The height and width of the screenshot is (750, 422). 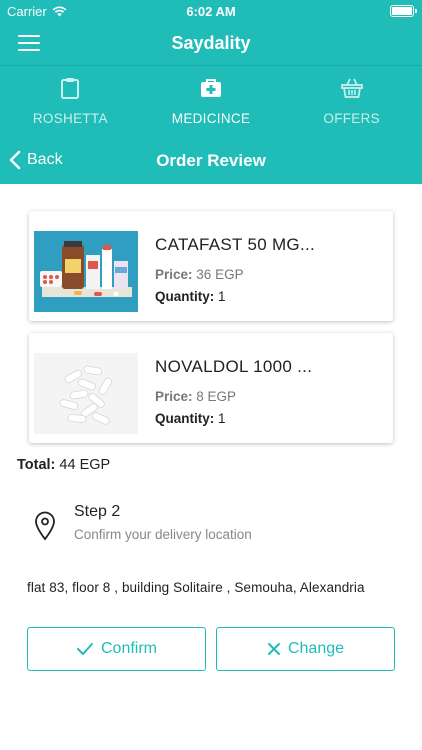 What do you see at coordinates (211, 118) in the screenshot?
I see `tab-label: MEDICINCE` at bounding box center [211, 118].